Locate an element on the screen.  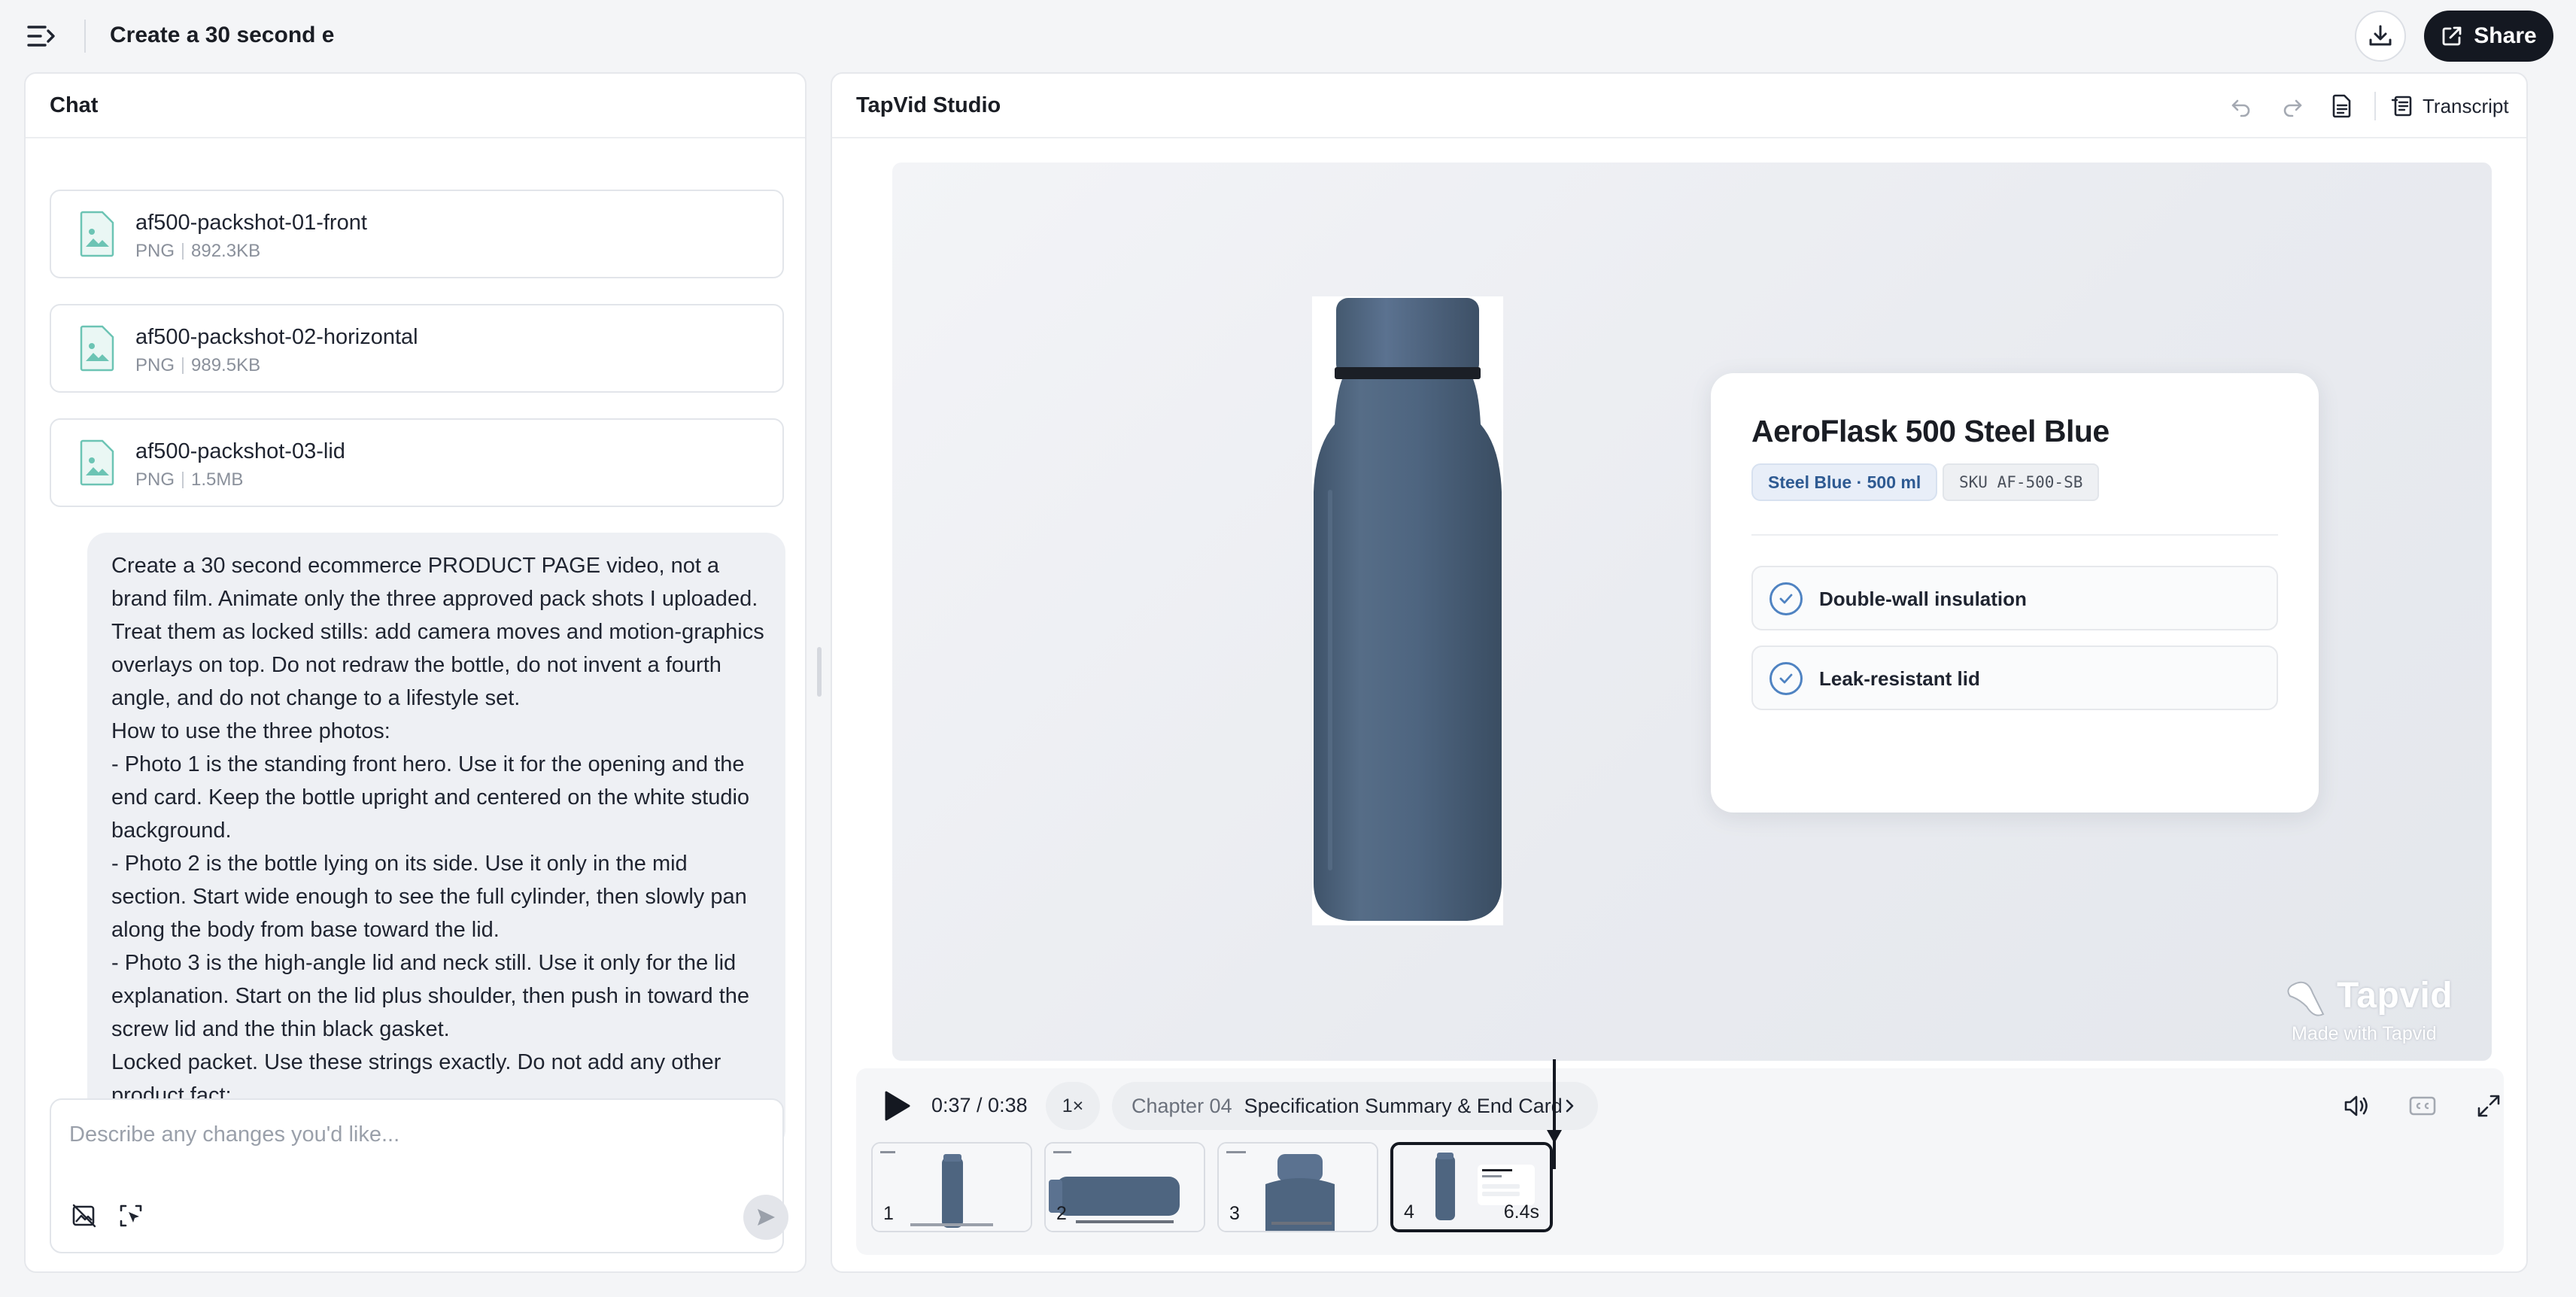
studio-title: TapVid Studio is located at coordinates (929, 105).